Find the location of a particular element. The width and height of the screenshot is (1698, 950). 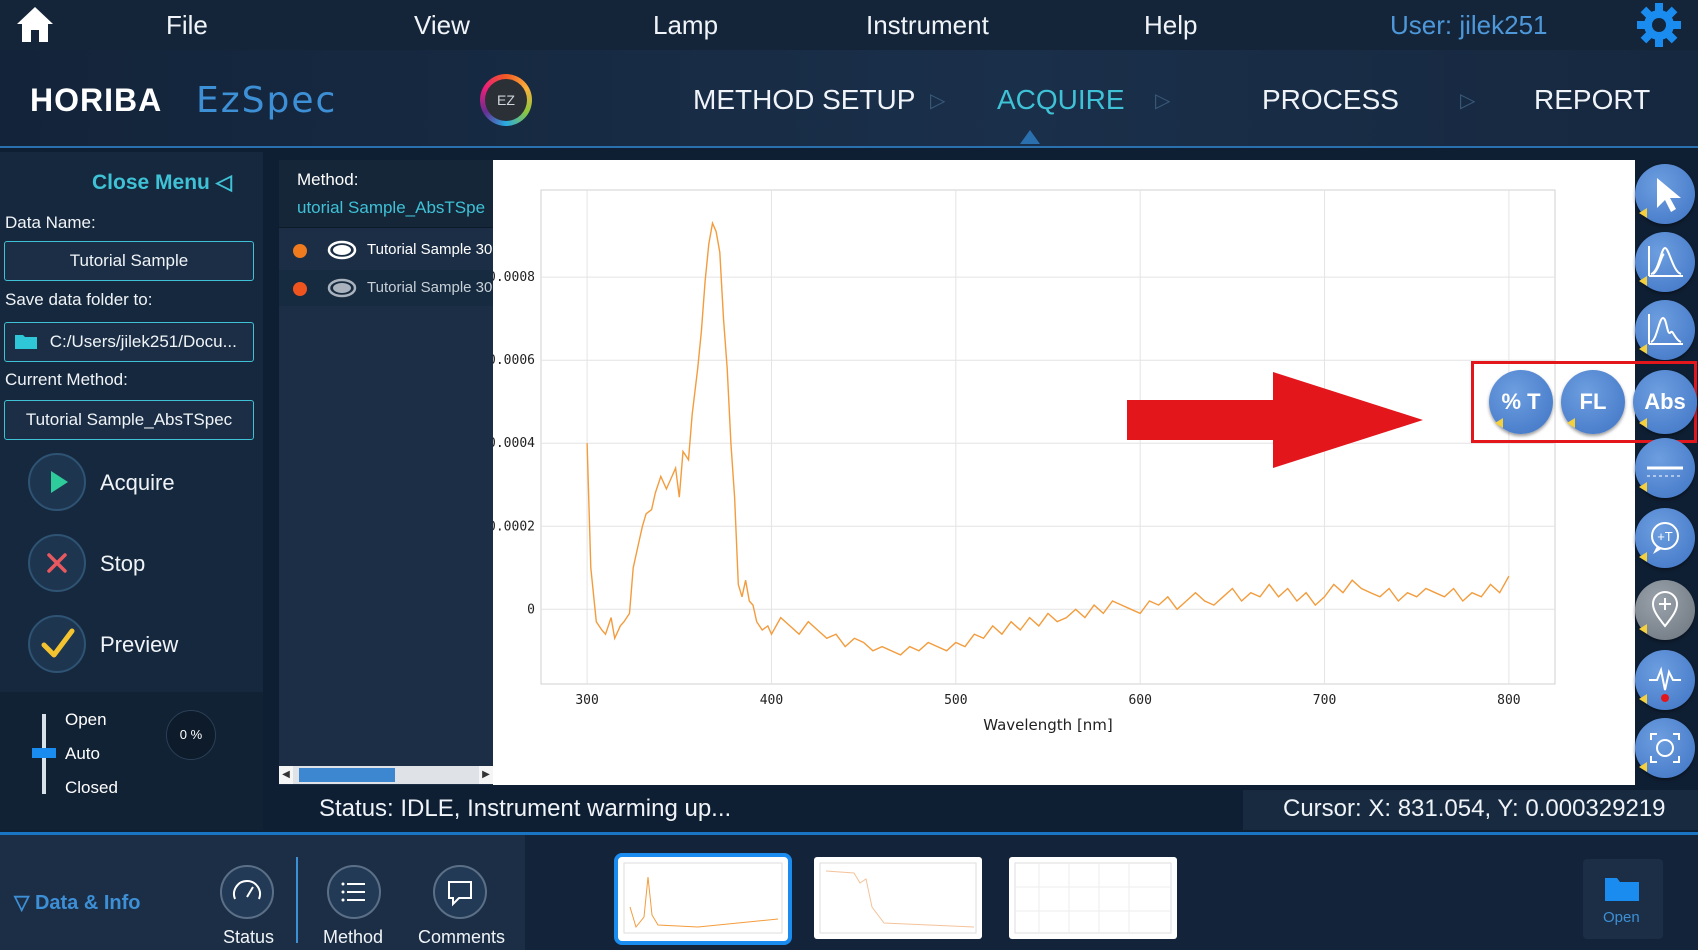

baseline-tool-button is located at coordinates (1665, 468).